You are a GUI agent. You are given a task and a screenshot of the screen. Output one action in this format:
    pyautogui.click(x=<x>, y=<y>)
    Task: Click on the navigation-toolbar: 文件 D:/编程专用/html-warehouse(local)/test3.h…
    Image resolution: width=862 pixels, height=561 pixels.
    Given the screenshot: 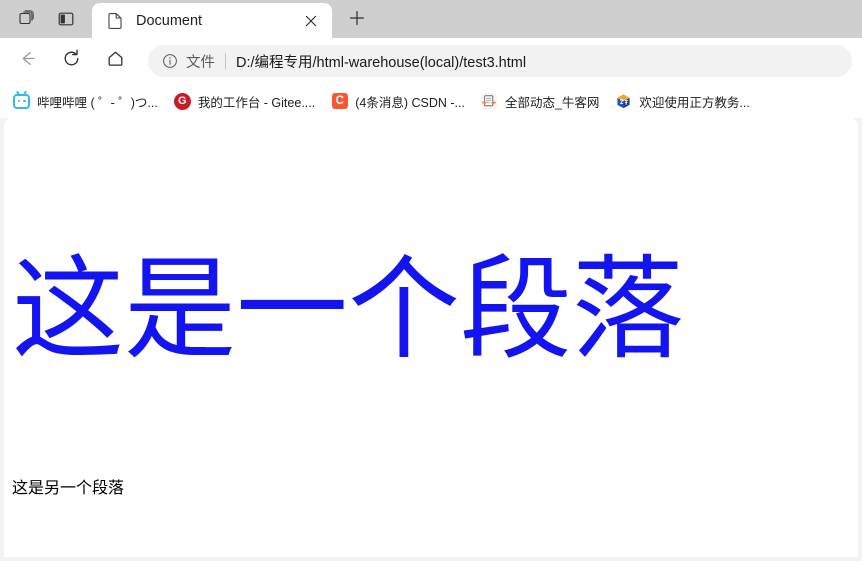 What is the action you would take?
    pyautogui.click(x=431, y=61)
    